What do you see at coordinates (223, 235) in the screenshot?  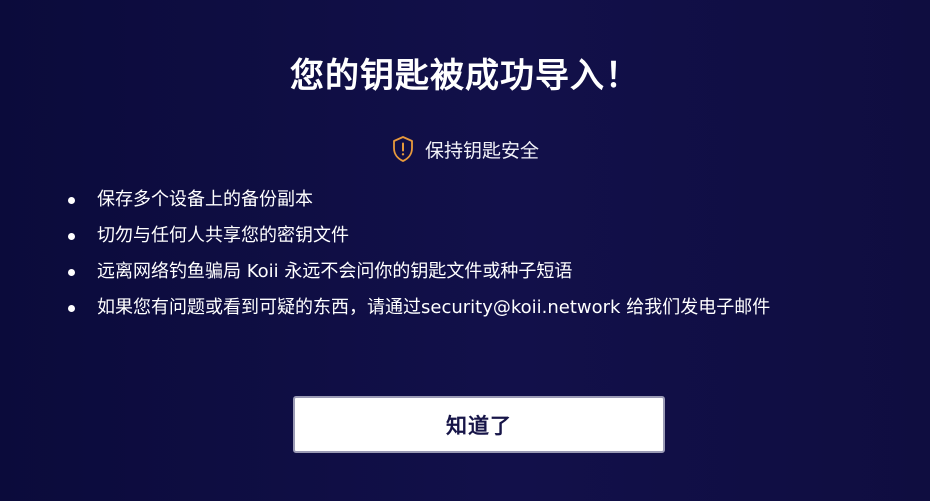 I see `tip-text: 切勿与任何人共享您的密钥文件` at bounding box center [223, 235].